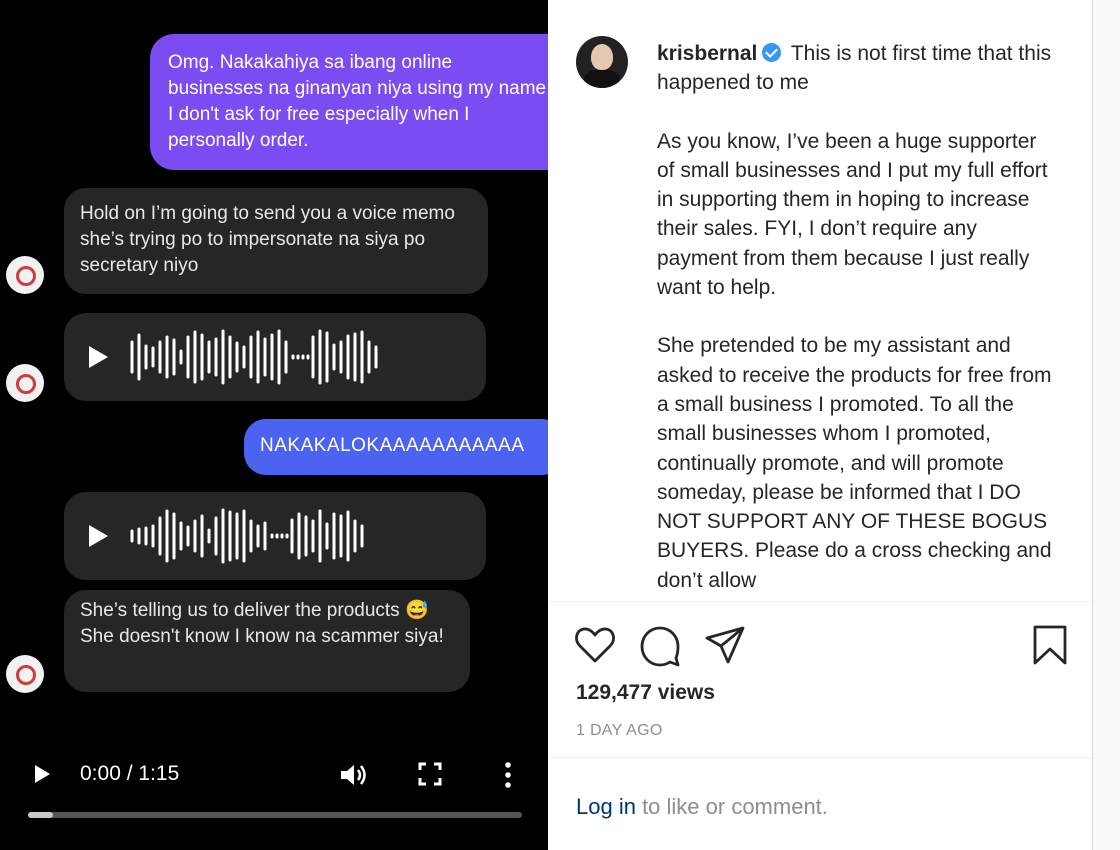 The width and height of the screenshot is (1120, 850). What do you see at coordinates (1050, 645) in the screenshot?
I see `bookmark-icon` at bounding box center [1050, 645].